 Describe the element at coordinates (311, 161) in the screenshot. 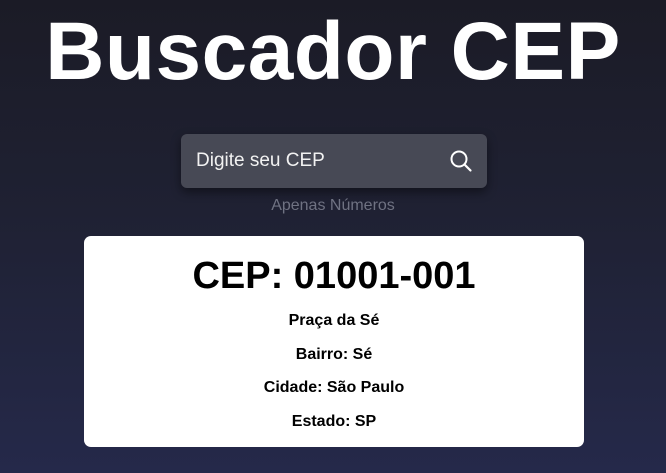

I see `cep-search-input` at that location.